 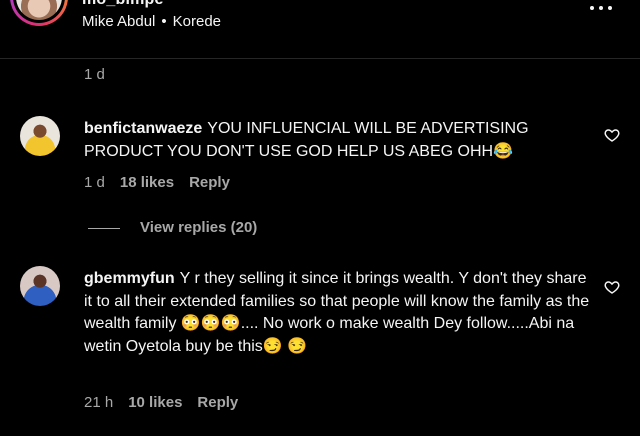 What do you see at coordinates (155, 402) in the screenshot?
I see `likes-count: 10 likes` at bounding box center [155, 402].